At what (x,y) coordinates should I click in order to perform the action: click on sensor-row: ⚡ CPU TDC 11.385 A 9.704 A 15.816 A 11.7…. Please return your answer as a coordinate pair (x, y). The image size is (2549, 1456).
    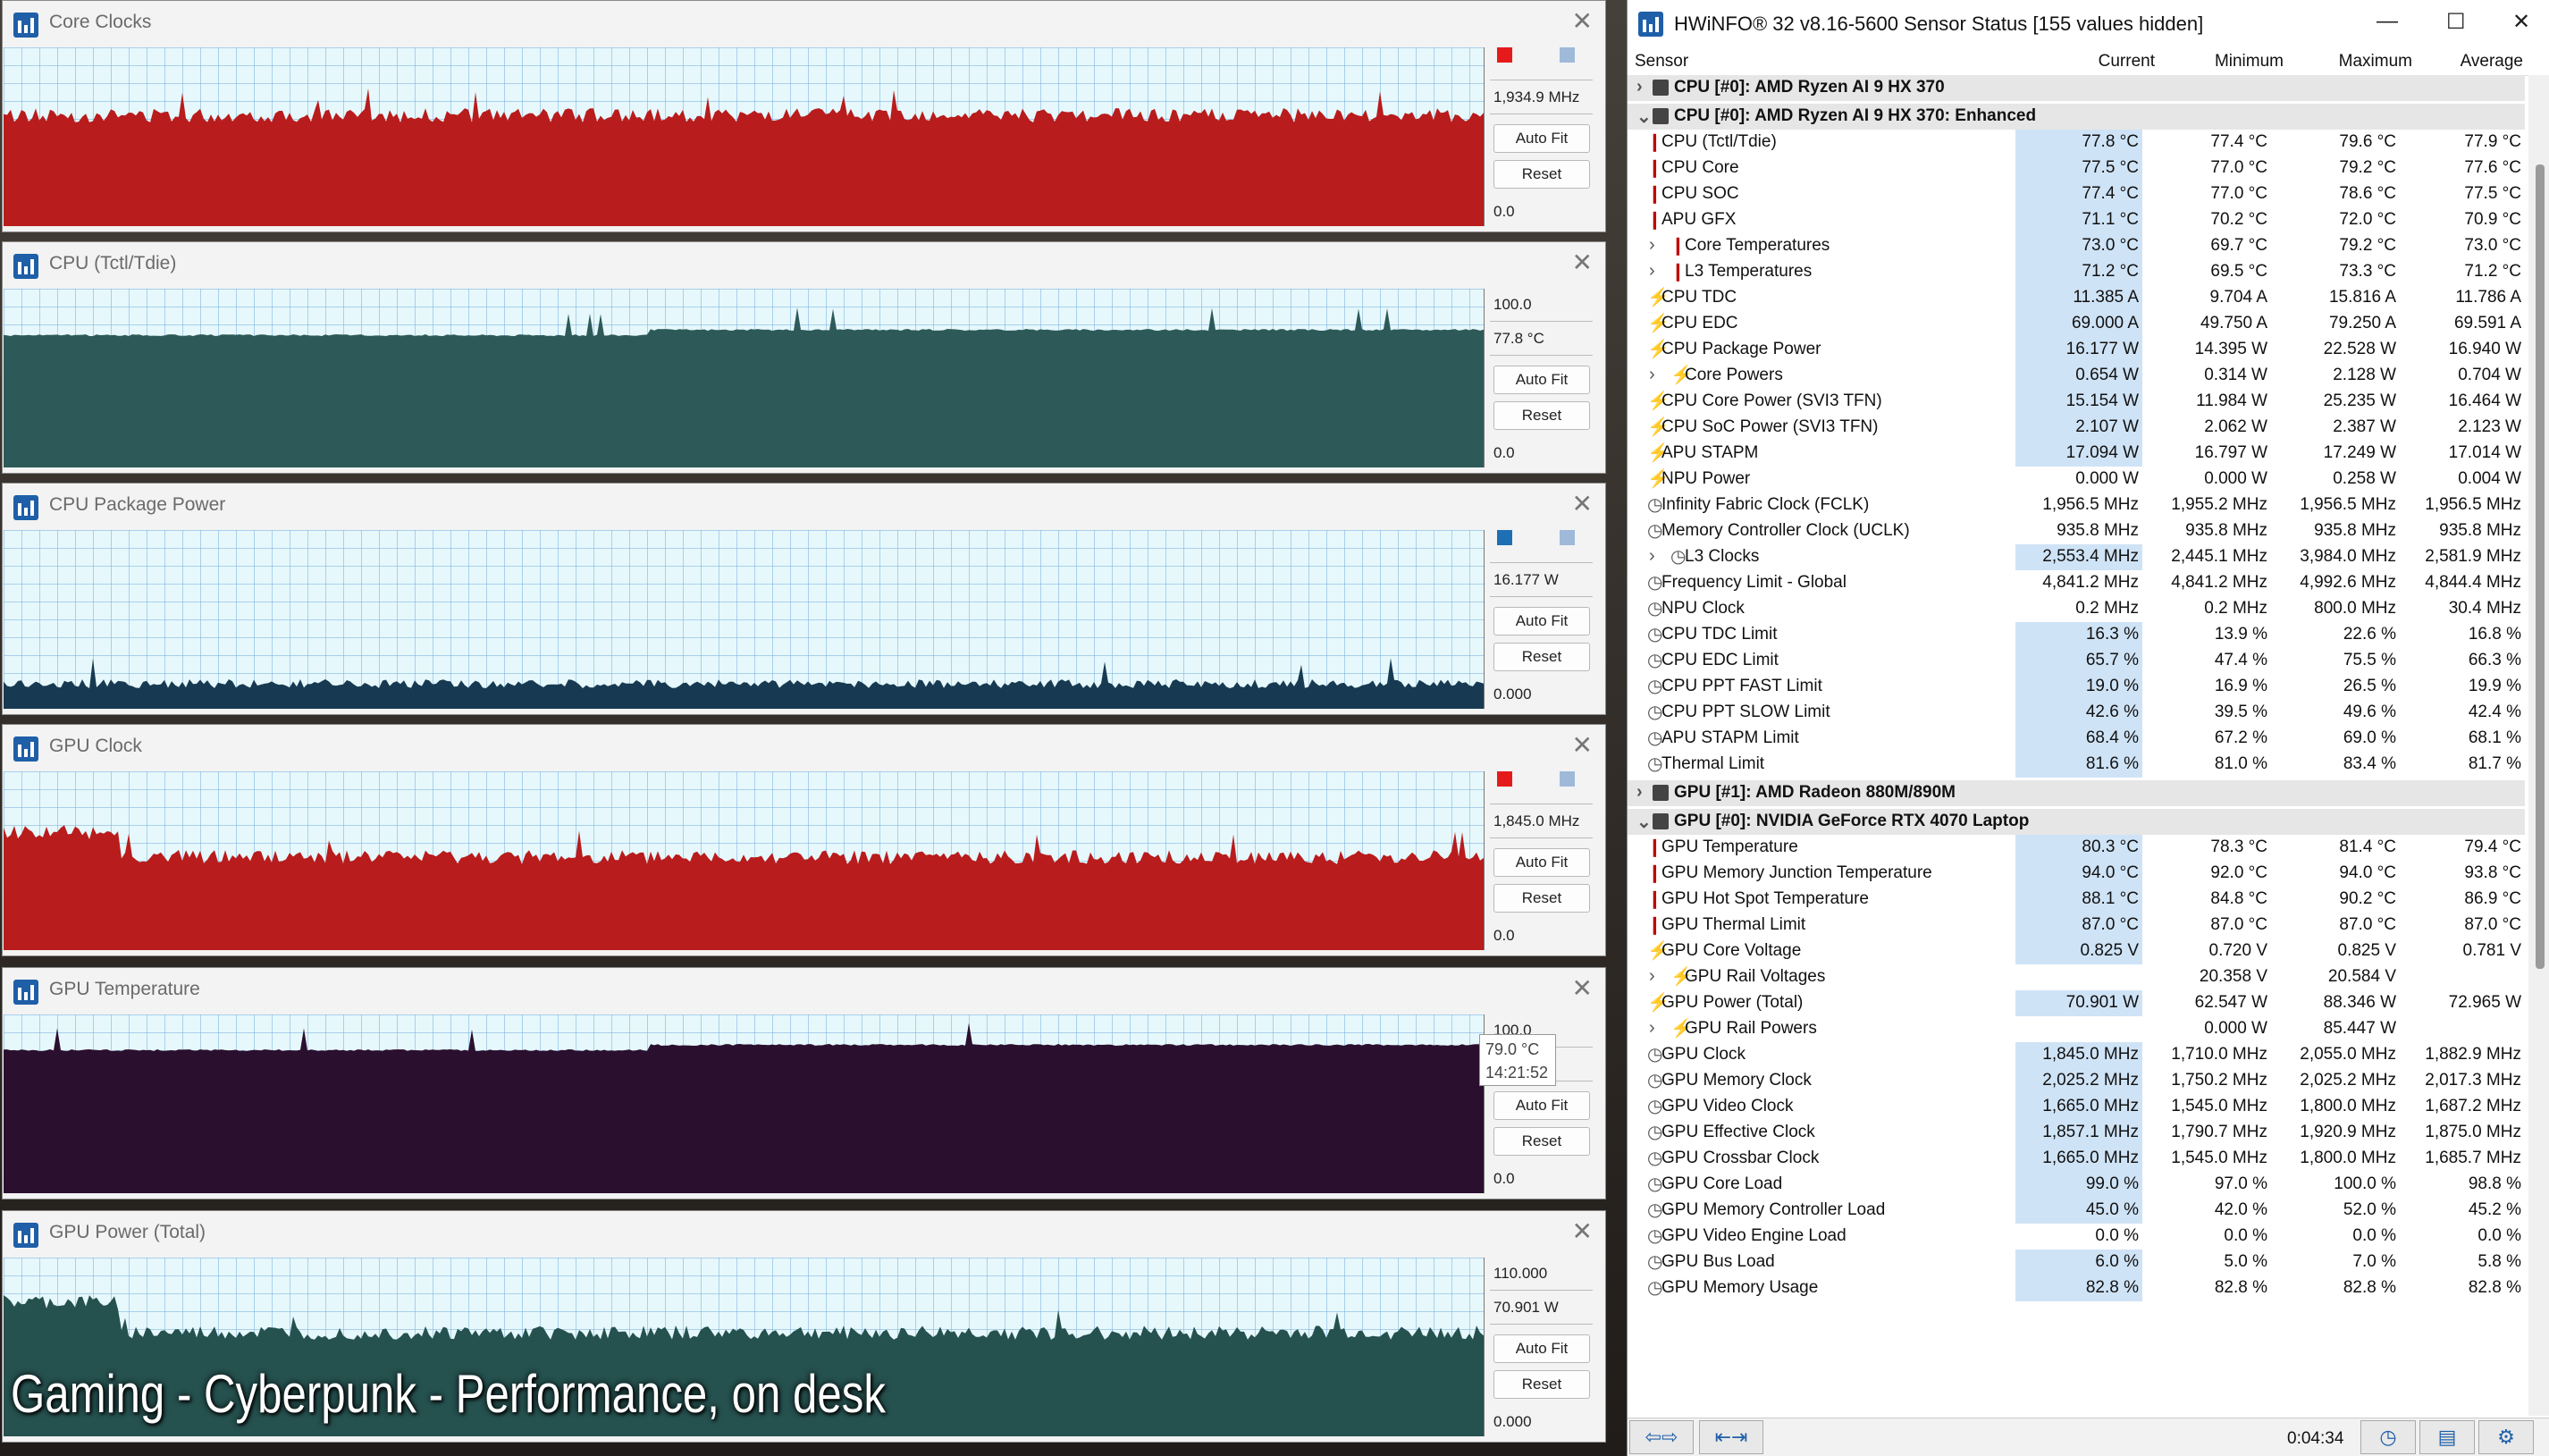
    Looking at the image, I should click on (2076, 298).